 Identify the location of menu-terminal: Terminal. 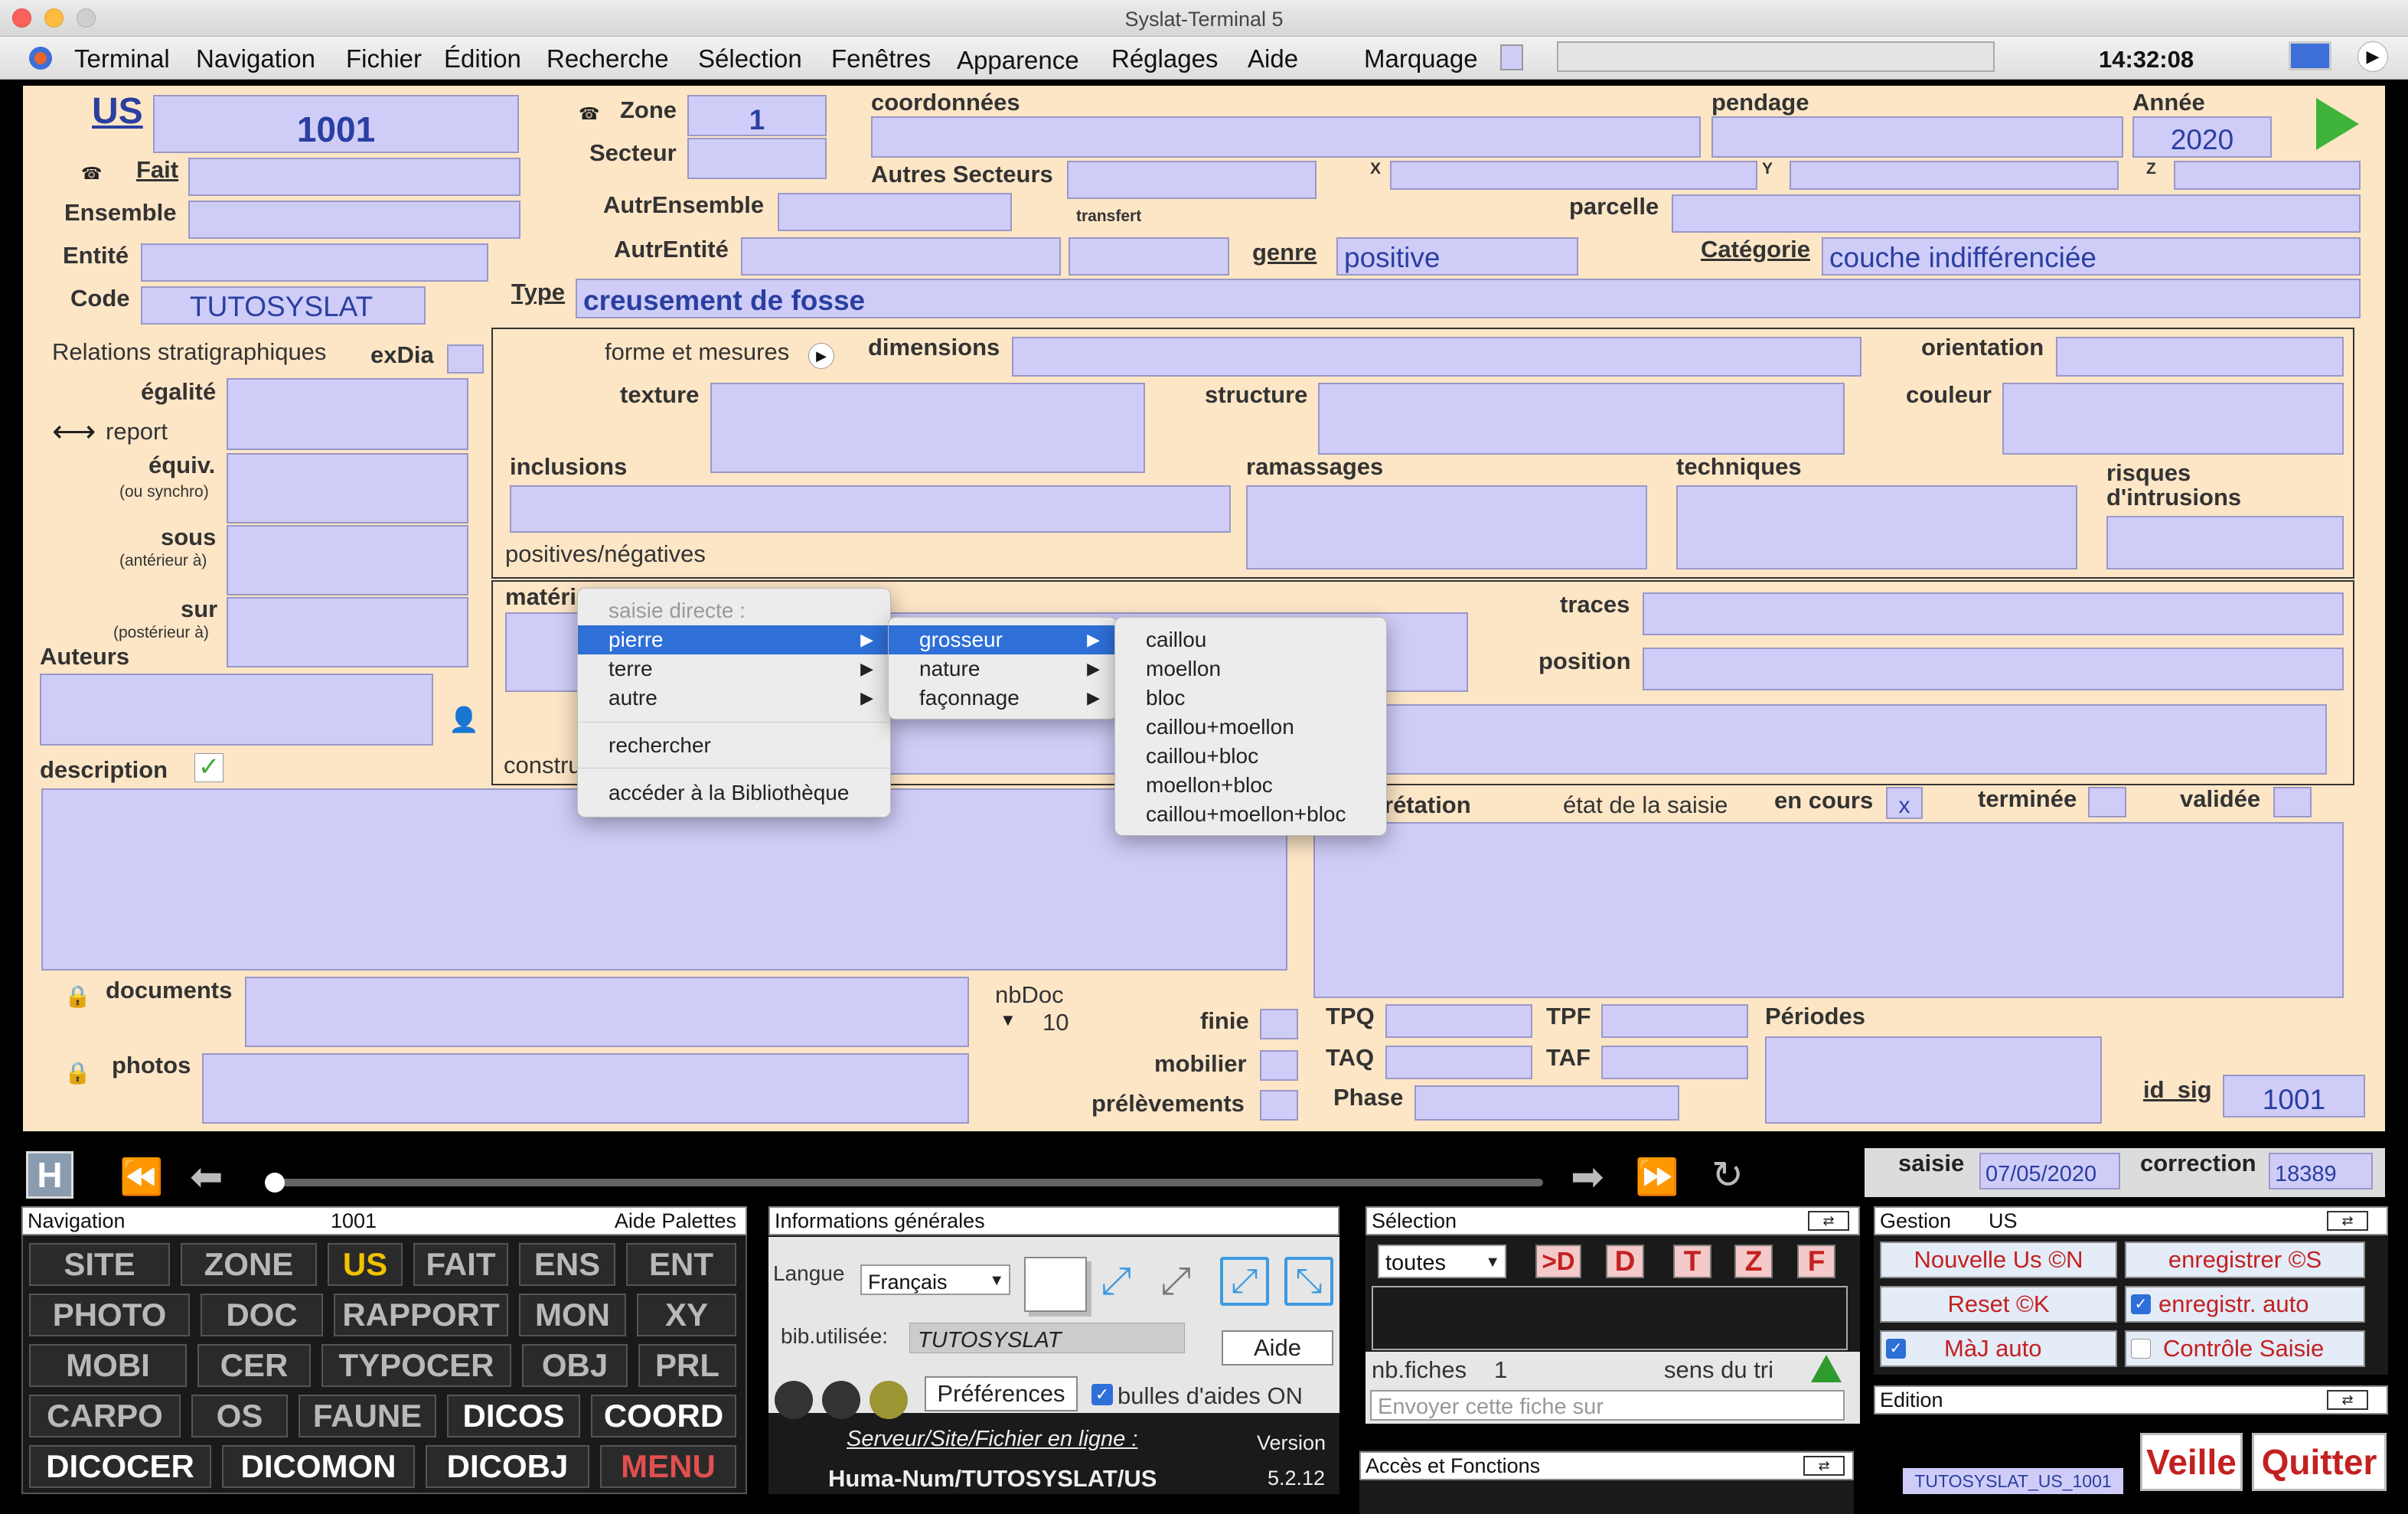
(122, 59).